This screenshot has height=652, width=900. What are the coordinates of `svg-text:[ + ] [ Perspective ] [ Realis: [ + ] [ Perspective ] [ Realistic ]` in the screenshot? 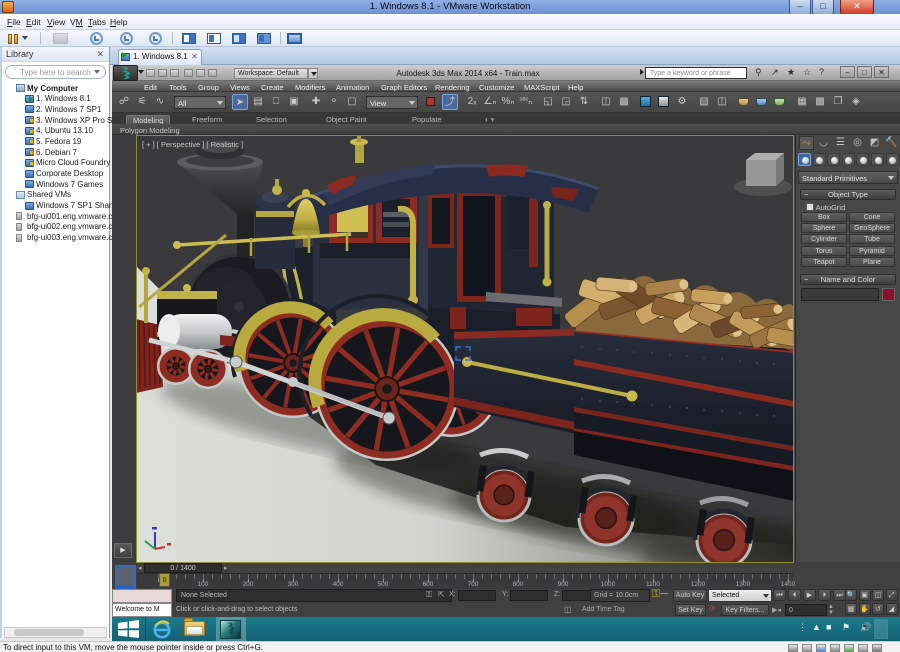 It's located at (192, 144).